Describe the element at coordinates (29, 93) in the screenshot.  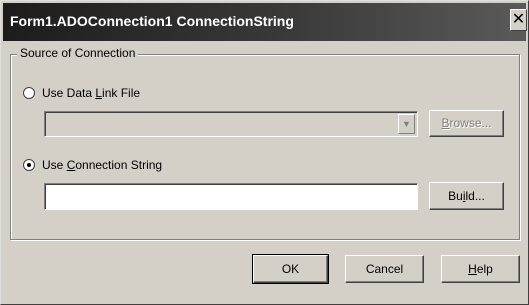
I see `radio-circle` at that location.